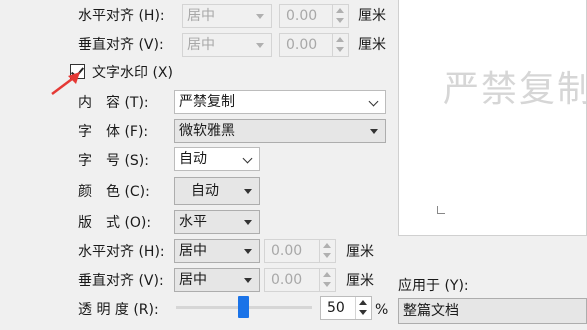 This screenshot has height=330, width=587. I want to click on size-value: 自动, so click(193, 159).